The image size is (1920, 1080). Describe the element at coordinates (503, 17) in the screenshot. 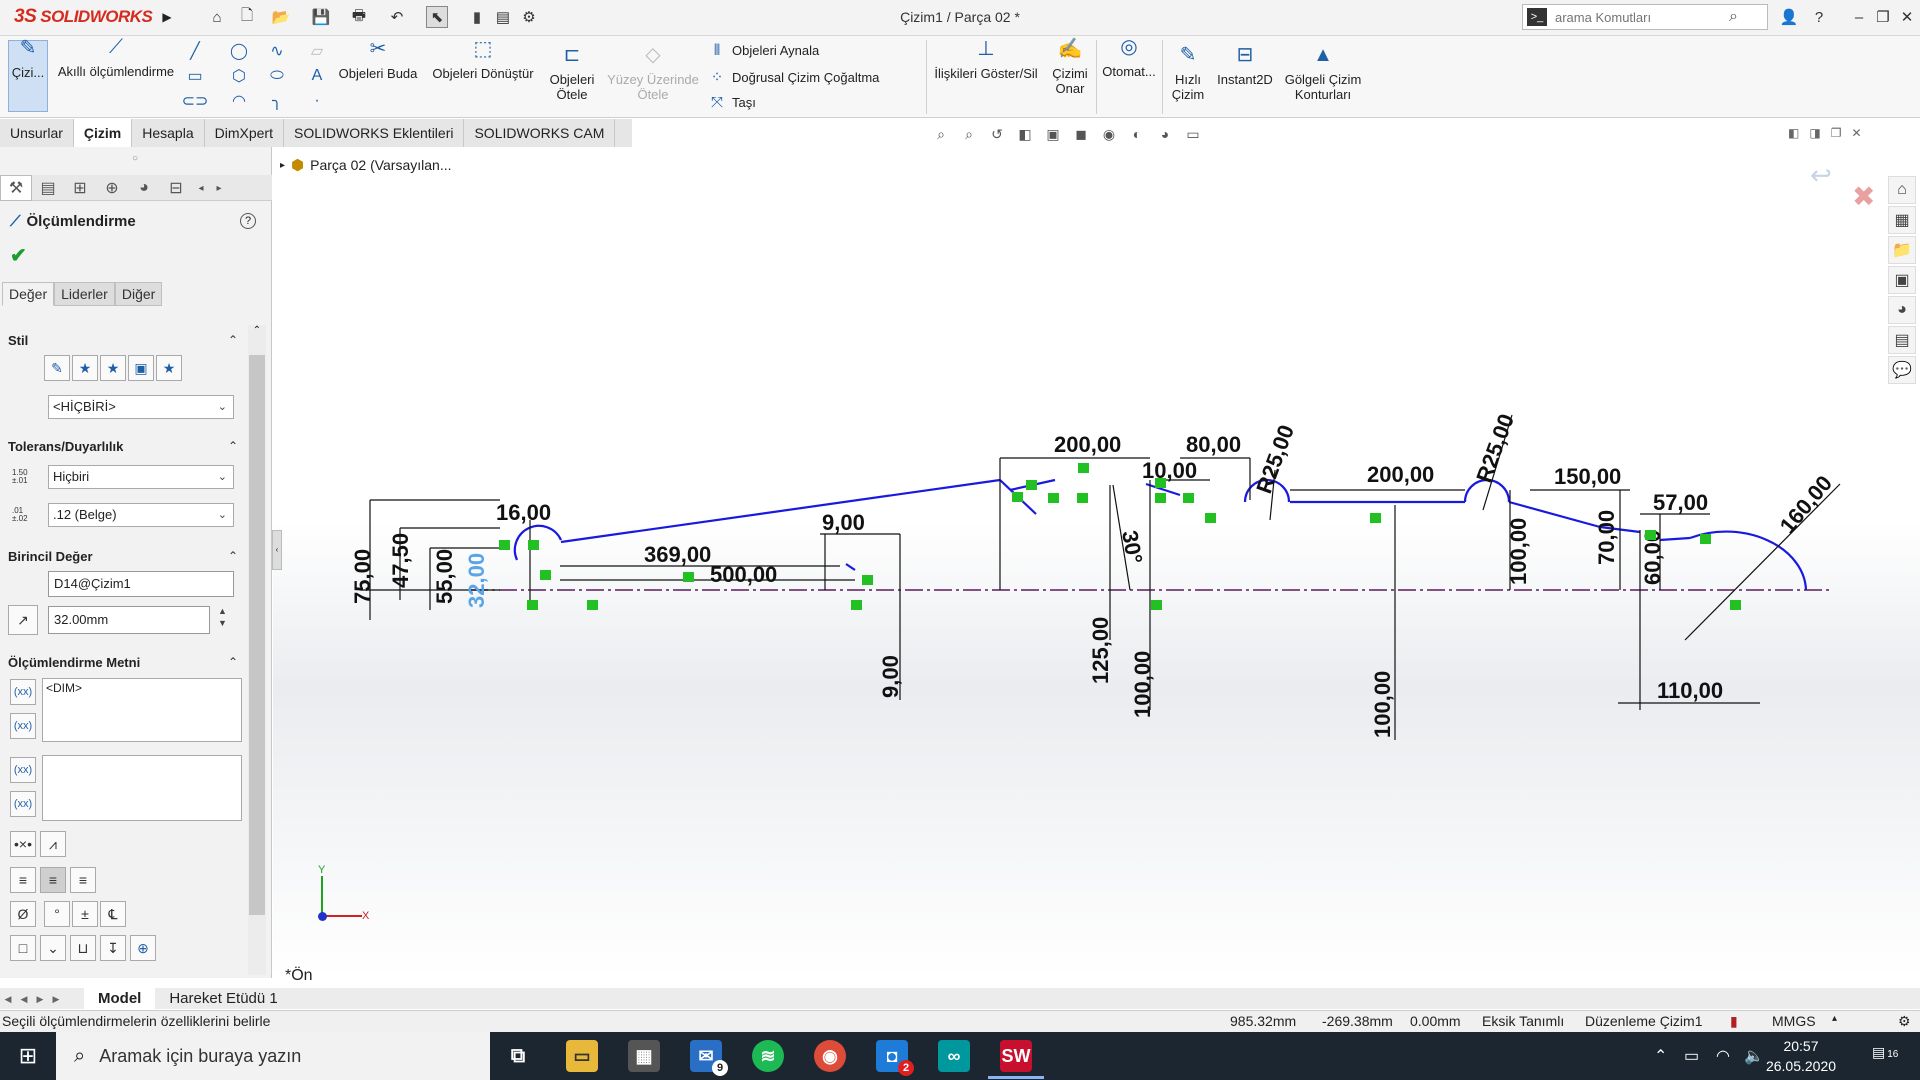

I see `file-properties-icon: ▤` at that location.